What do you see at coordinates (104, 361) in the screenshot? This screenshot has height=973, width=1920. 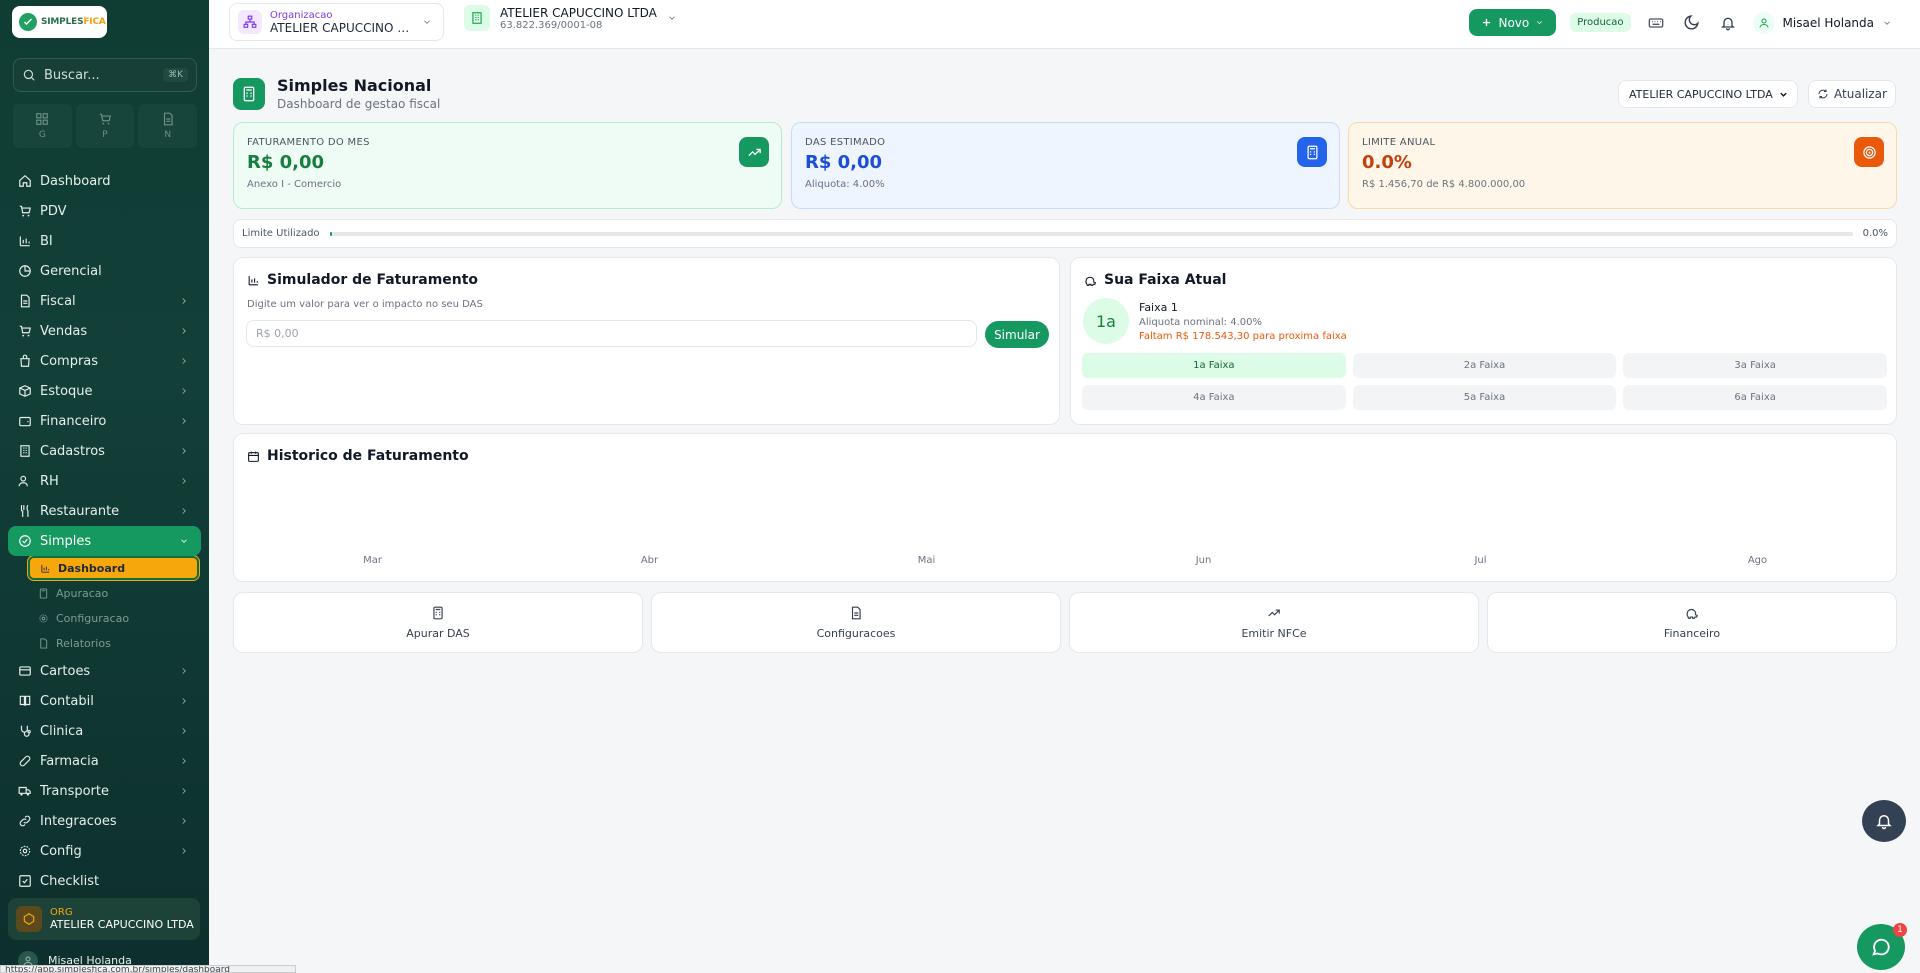 I see `sidebar-item-compras: Compras` at bounding box center [104, 361].